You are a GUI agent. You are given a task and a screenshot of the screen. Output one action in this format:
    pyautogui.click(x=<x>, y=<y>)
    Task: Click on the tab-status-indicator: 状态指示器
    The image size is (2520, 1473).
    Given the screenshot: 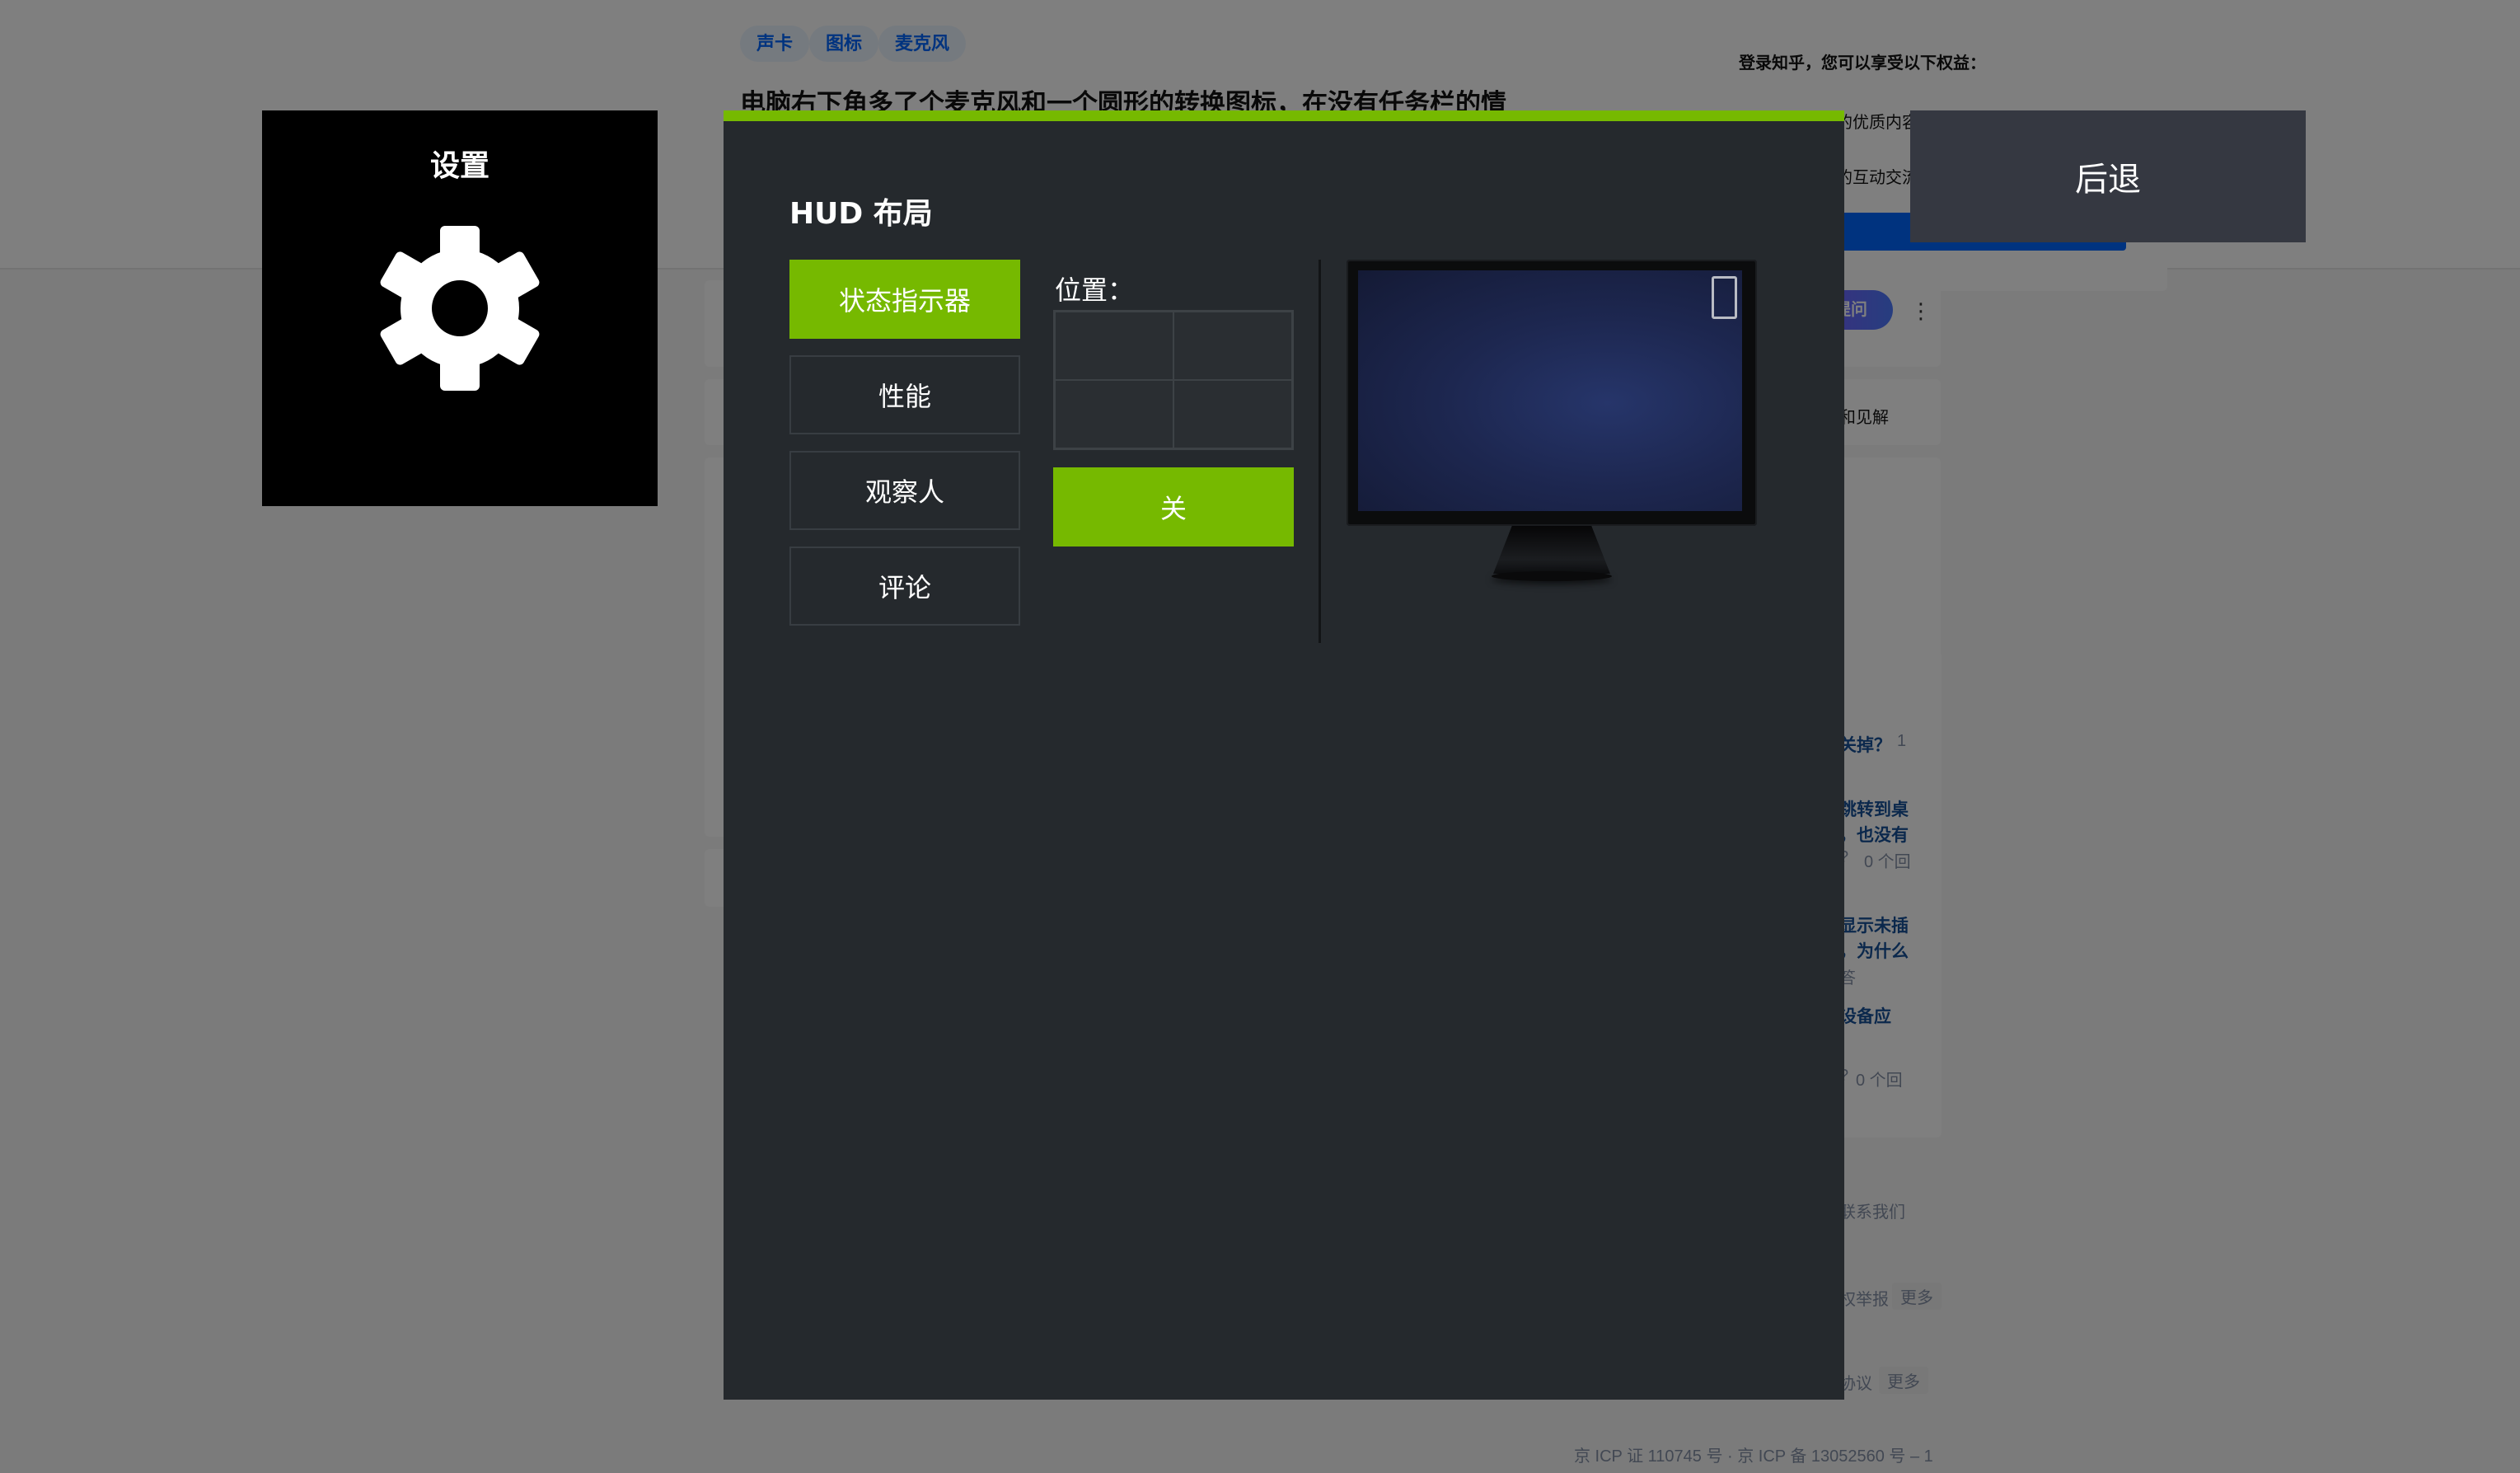 What is the action you would take?
    pyautogui.click(x=904, y=299)
    